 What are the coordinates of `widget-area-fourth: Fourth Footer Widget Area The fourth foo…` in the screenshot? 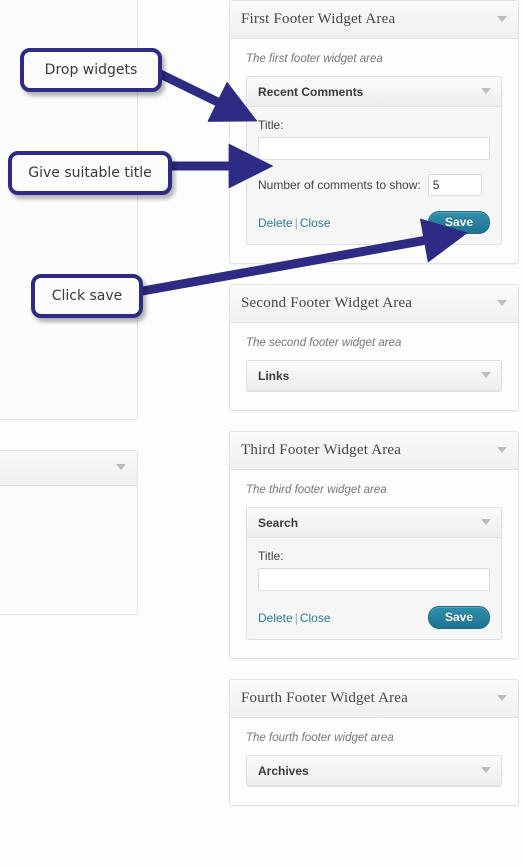 It's located at (374, 742).